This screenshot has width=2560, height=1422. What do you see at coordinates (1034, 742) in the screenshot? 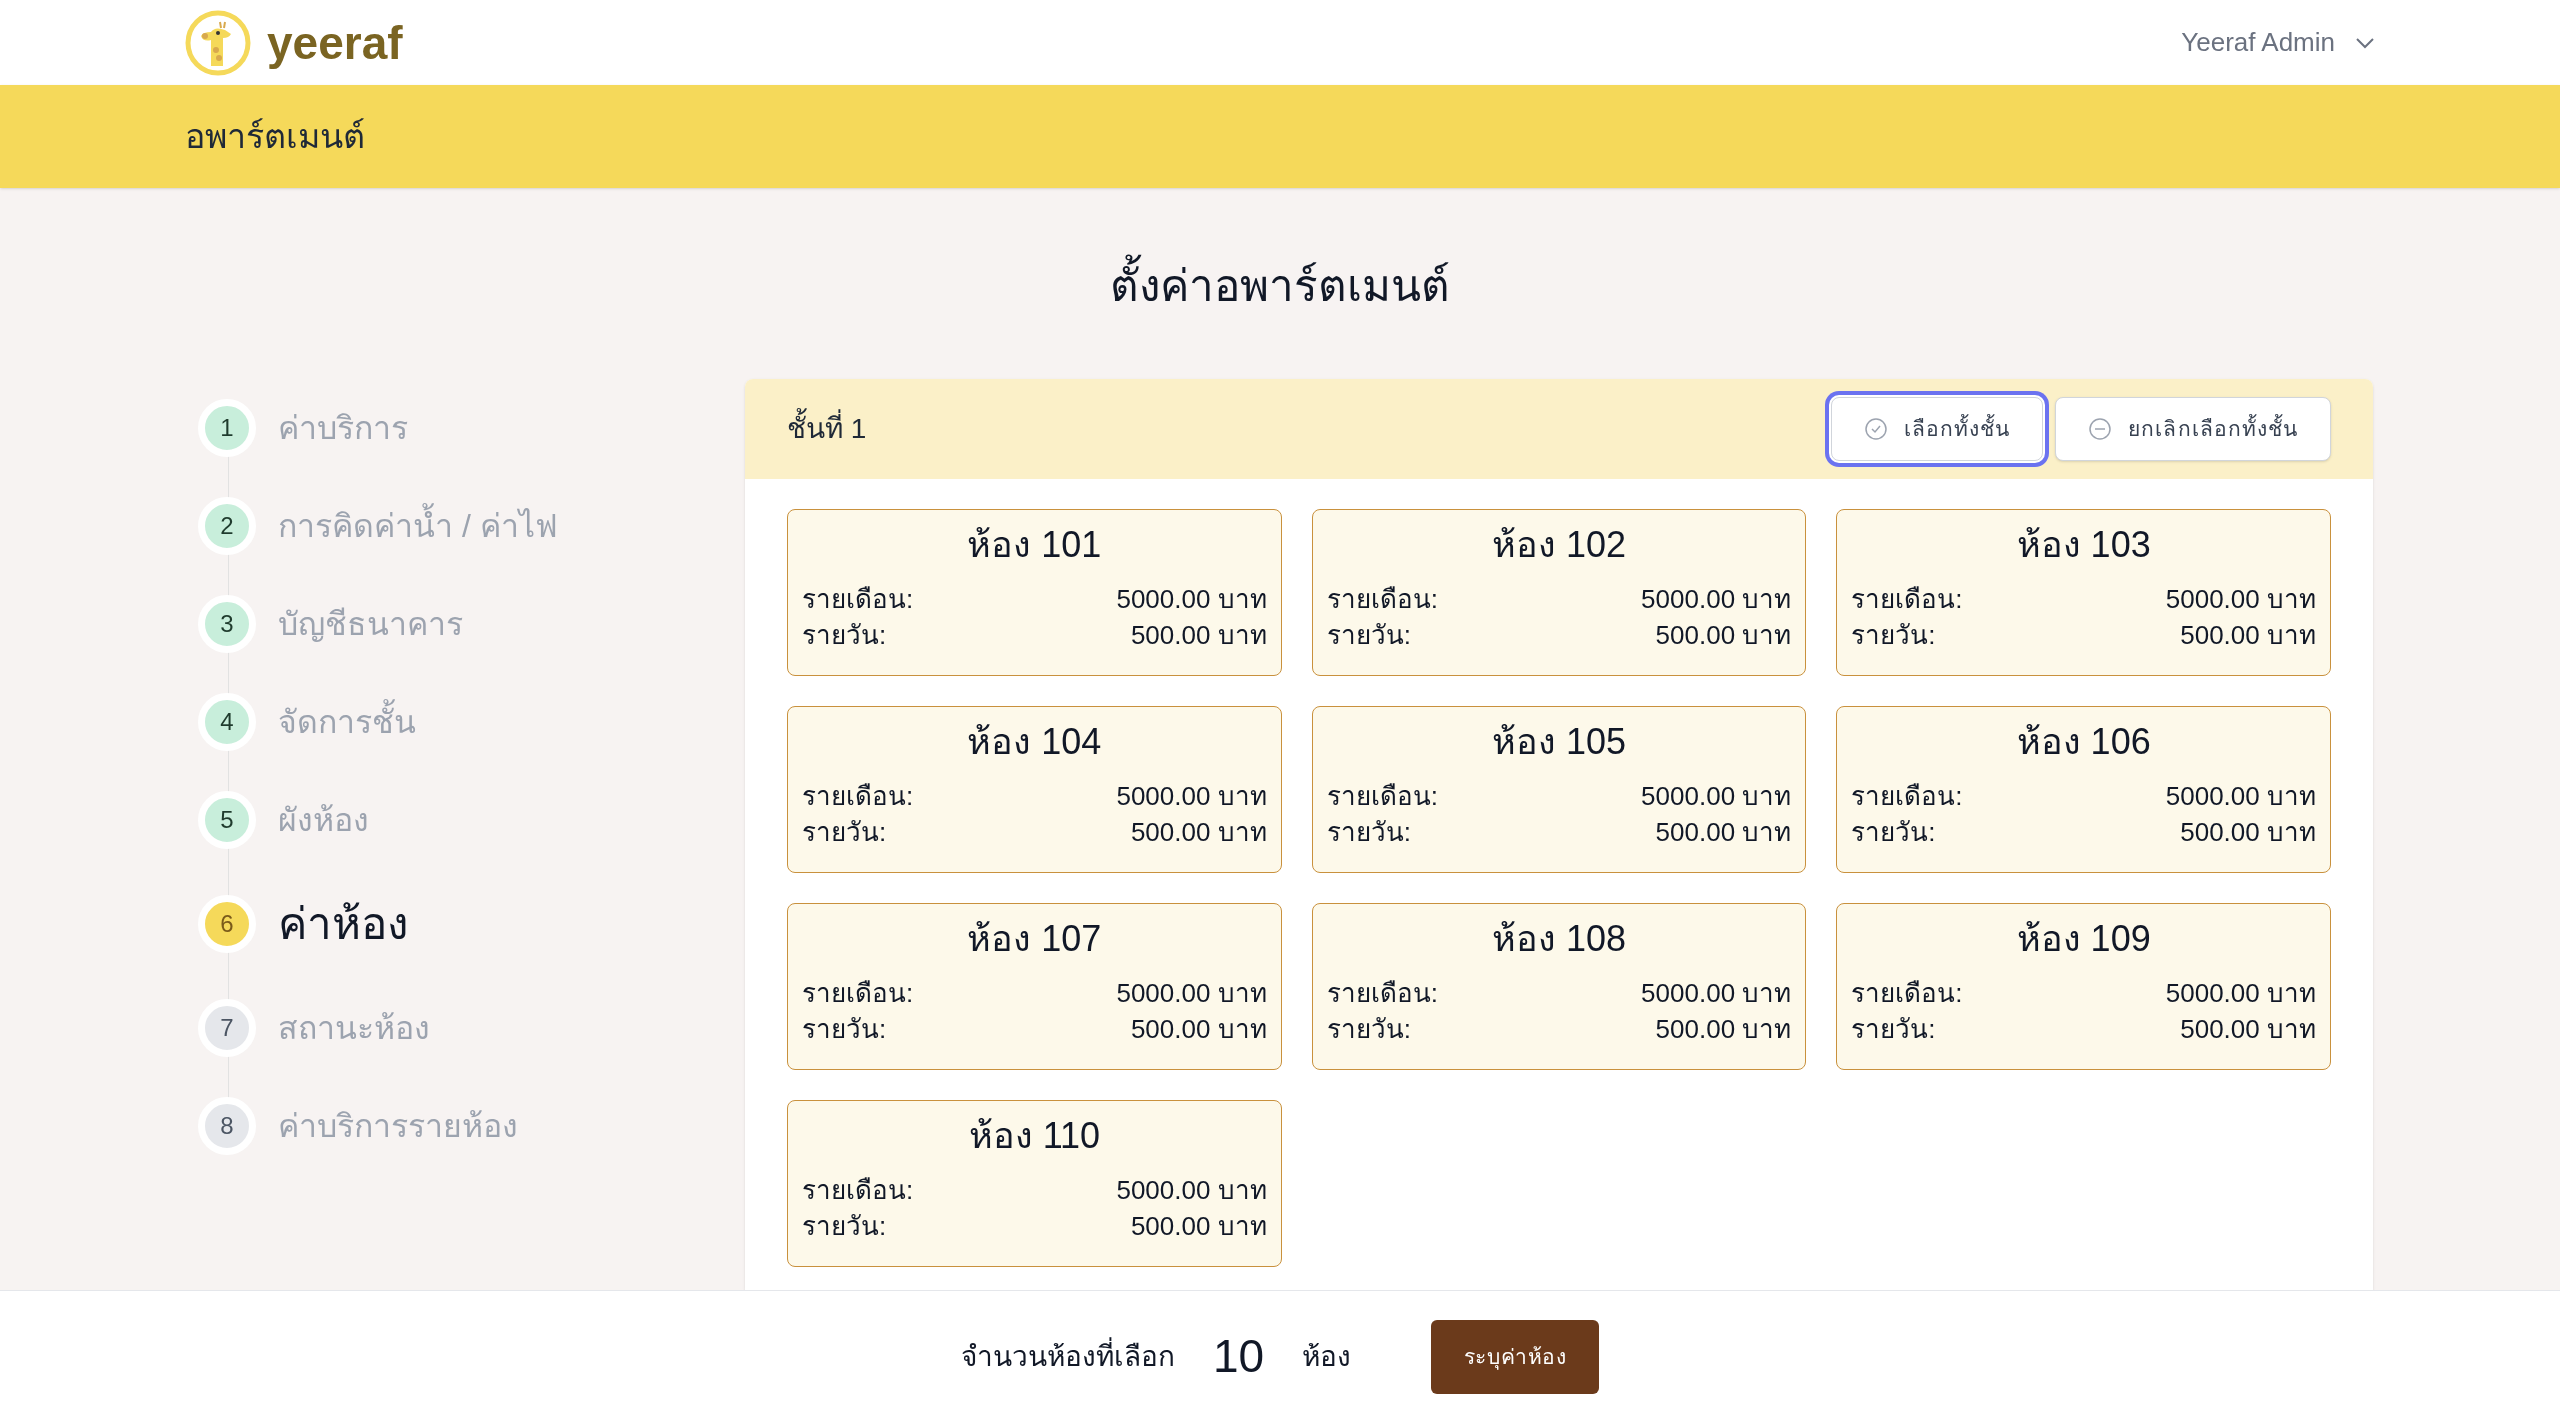
I see `room-name: ห้อง 104` at bounding box center [1034, 742].